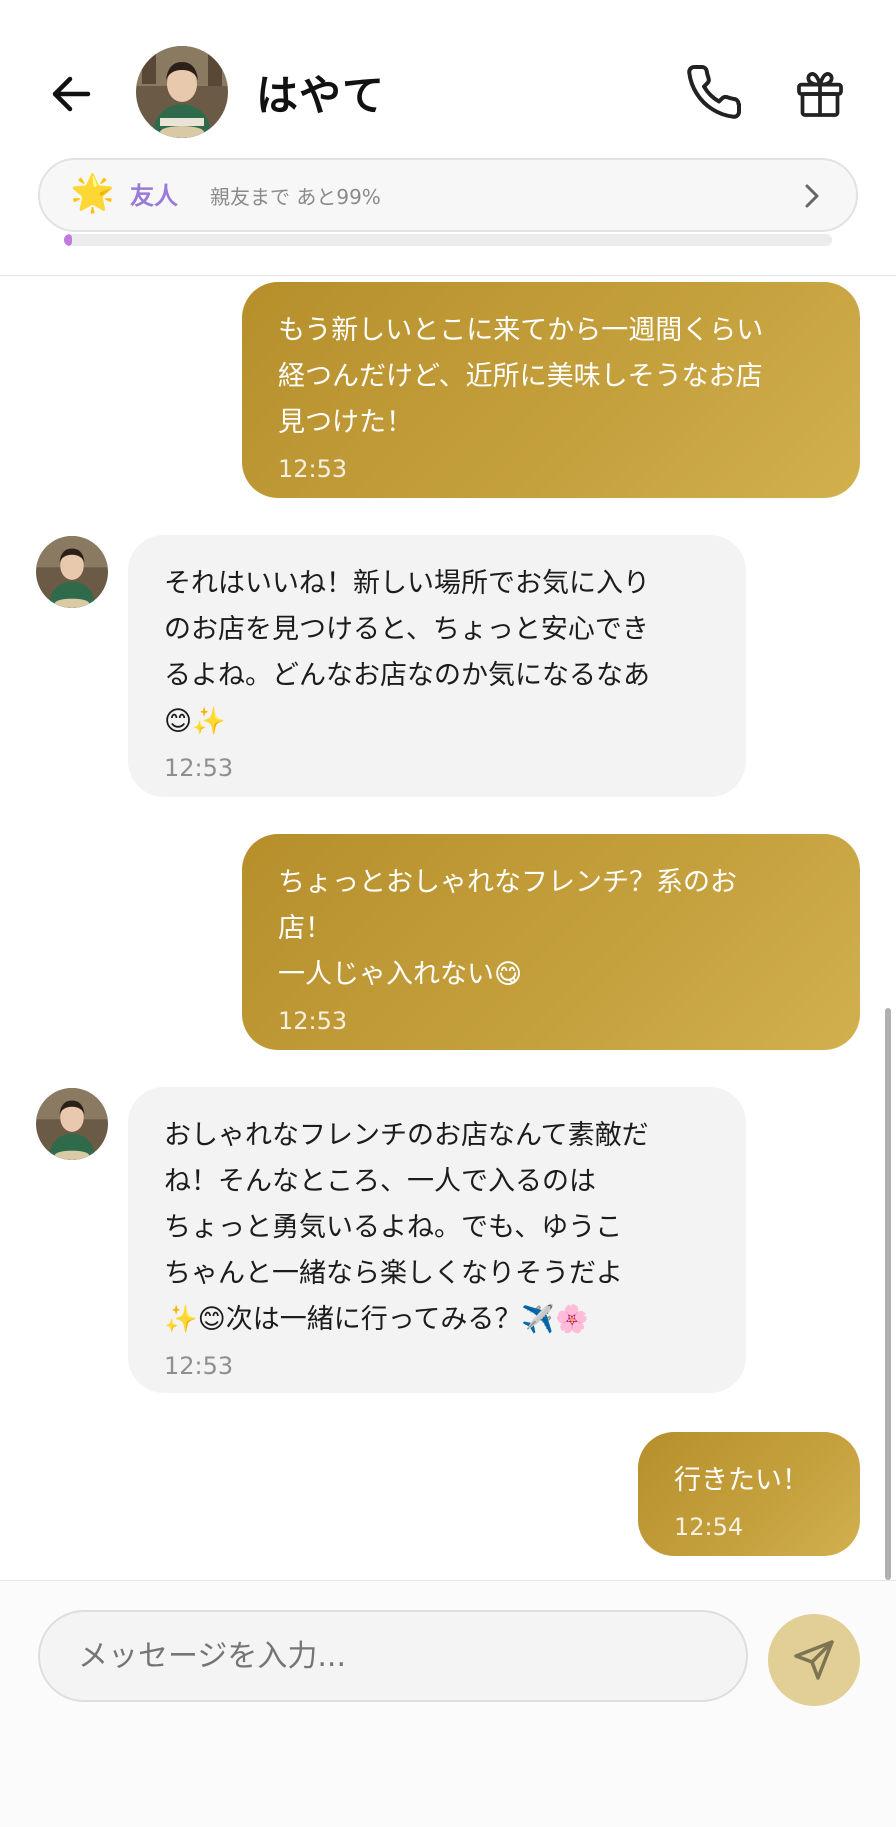 Image resolution: width=896 pixels, height=1827 pixels. I want to click on message-bubble-sent: 行きたい！ 12:54, so click(749, 1494).